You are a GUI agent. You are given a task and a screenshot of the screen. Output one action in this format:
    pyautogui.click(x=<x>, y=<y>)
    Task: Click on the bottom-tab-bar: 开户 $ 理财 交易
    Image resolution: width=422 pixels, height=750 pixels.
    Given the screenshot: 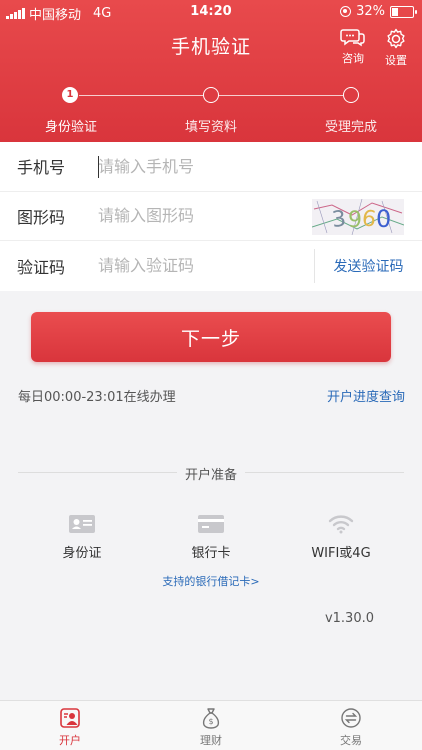 What is the action you would take?
    pyautogui.click(x=211, y=725)
    